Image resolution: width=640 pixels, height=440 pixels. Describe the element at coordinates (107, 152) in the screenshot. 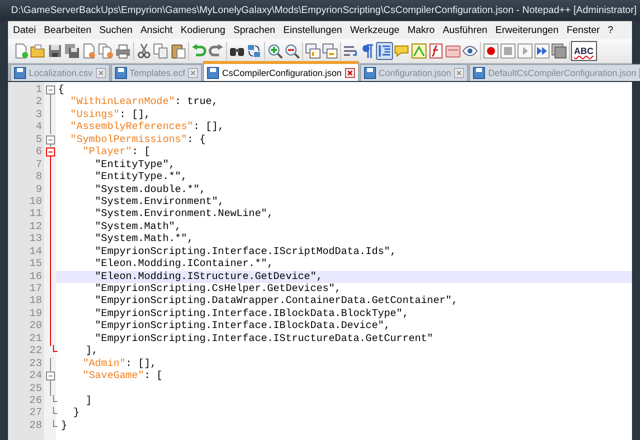

I see `code-token: "Player"` at that location.